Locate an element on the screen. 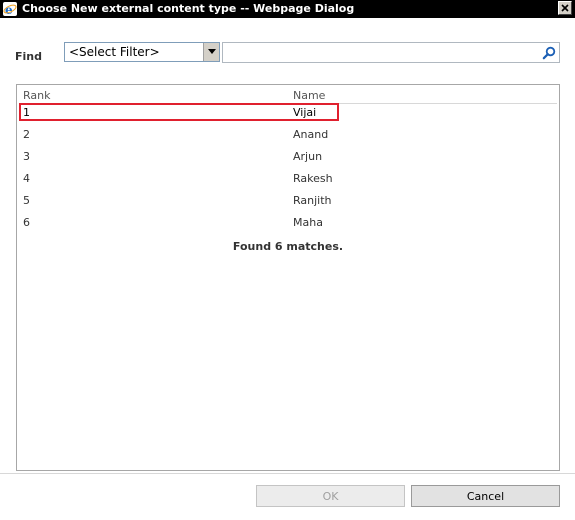 This screenshot has height=520, width=575. table-row: 3 Arjun is located at coordinates (288, 157).